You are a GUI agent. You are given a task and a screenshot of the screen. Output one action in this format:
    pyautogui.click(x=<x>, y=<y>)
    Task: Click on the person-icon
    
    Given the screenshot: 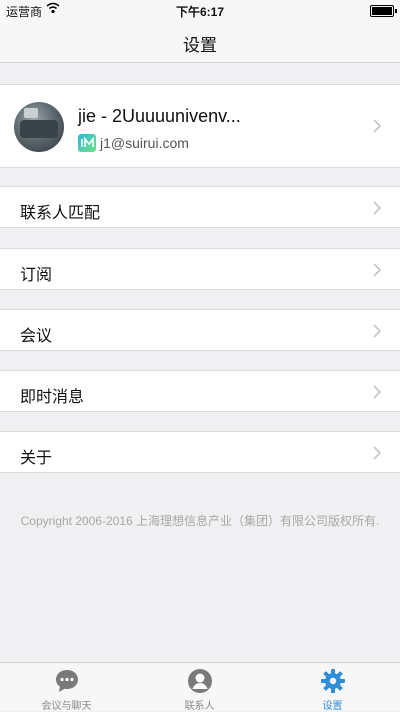 What is the action you would take?
    pyautogui.click(x=200, y=681)
    